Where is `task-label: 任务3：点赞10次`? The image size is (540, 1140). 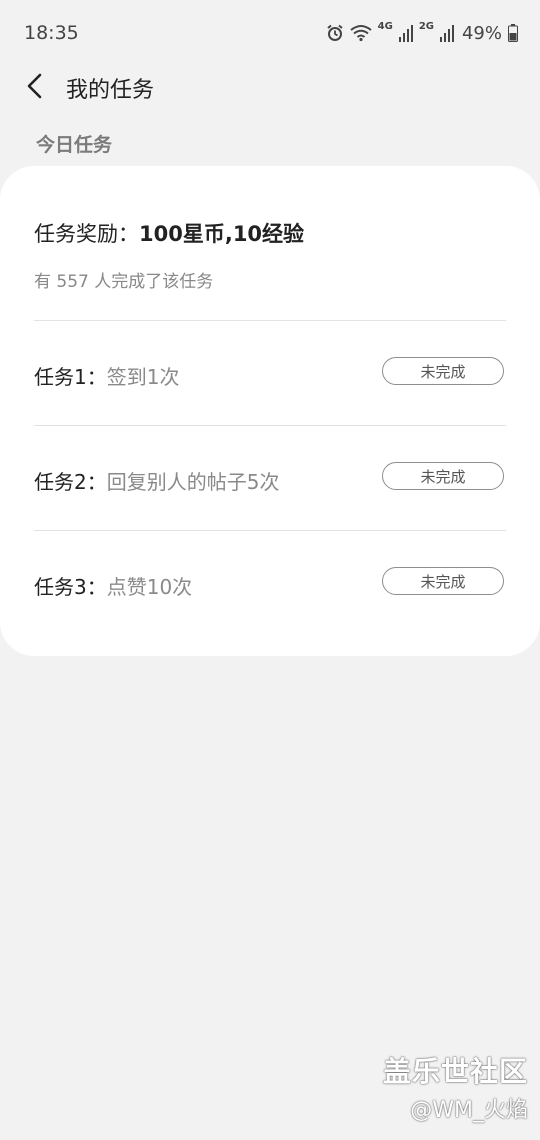 task-label: 任务3：点赞10次 is located at coordinates (113, 585).